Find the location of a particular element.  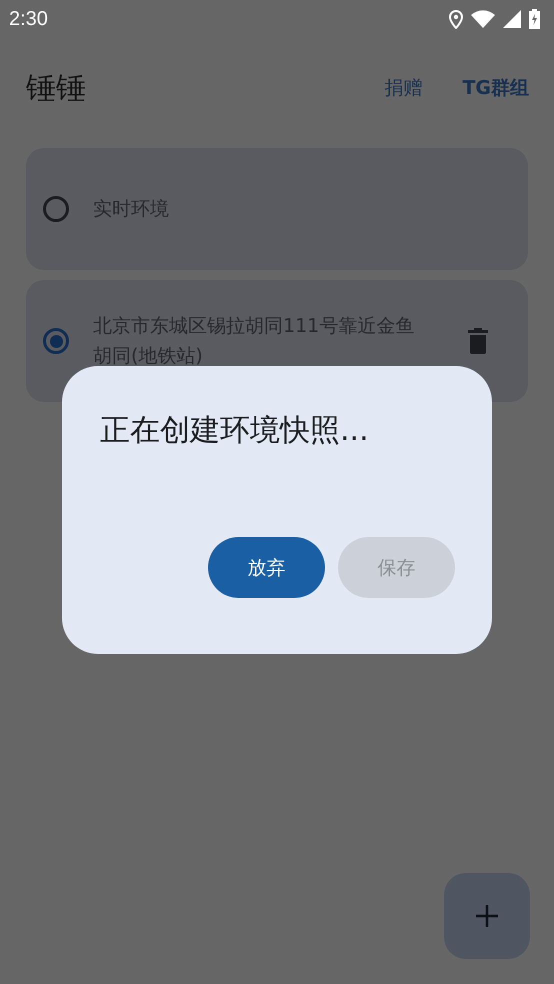

dialog-button: 放弃 is located at coordinates (266, 567).